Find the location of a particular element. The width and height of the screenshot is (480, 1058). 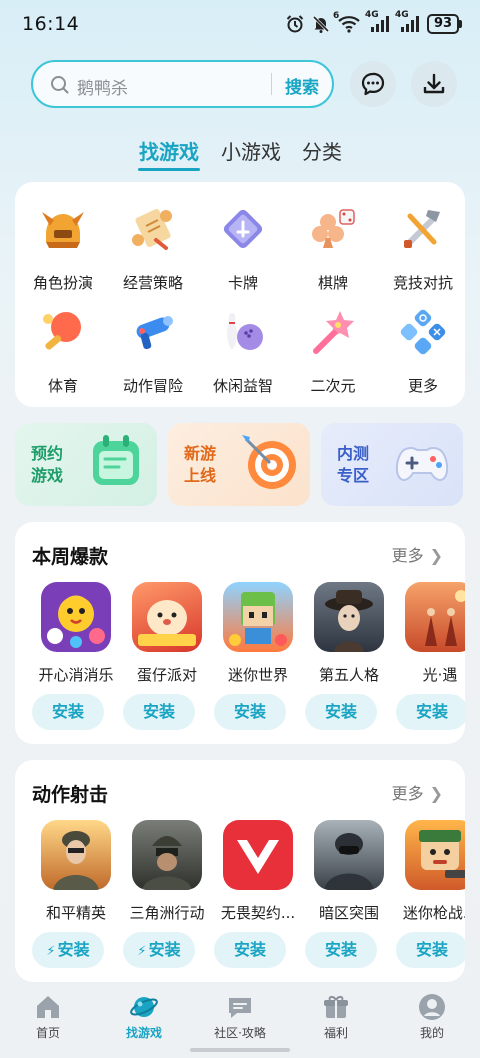

bottom-navigation: 首页 找游戏 社区·攻略 福利 我的 is located at coordinates (240, 1020).